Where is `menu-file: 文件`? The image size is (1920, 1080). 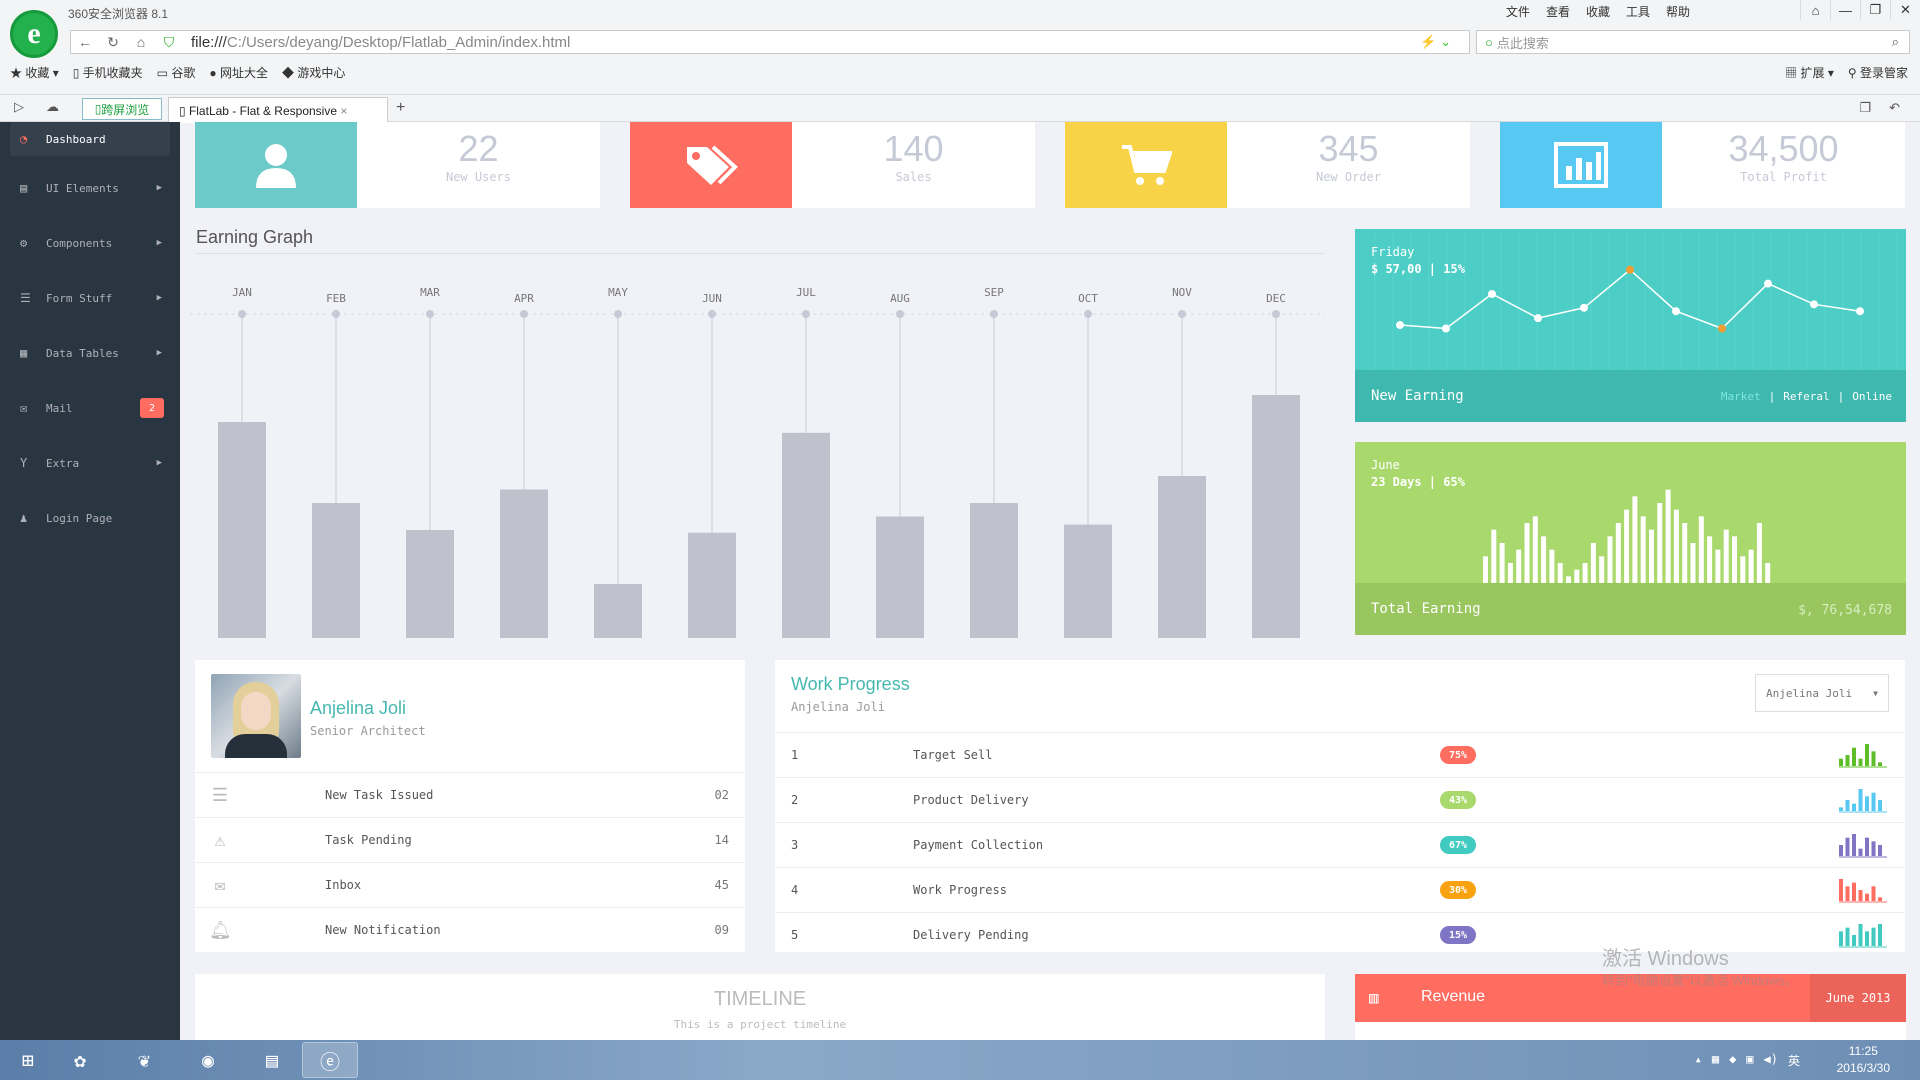
menu-file: 文件 is located at coordinates (1518, 11).